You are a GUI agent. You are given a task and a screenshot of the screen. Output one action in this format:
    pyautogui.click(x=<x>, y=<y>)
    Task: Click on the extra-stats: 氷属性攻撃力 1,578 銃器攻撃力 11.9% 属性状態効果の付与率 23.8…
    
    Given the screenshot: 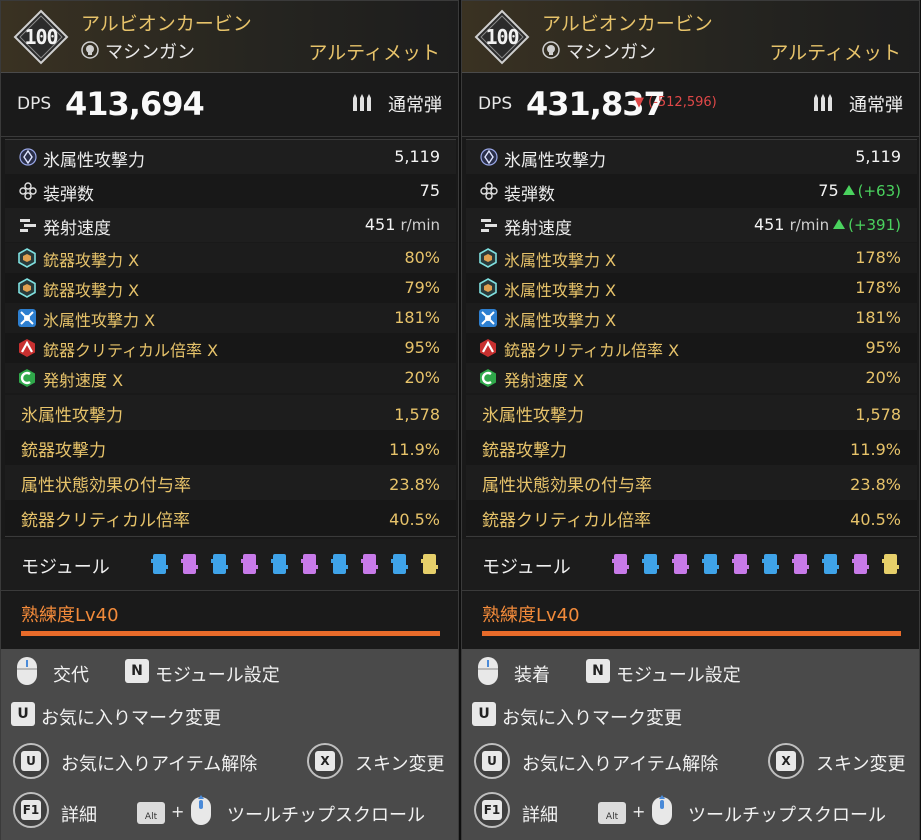 What is the action you would take?
    pyautogui.click(x=230, y=466)
    